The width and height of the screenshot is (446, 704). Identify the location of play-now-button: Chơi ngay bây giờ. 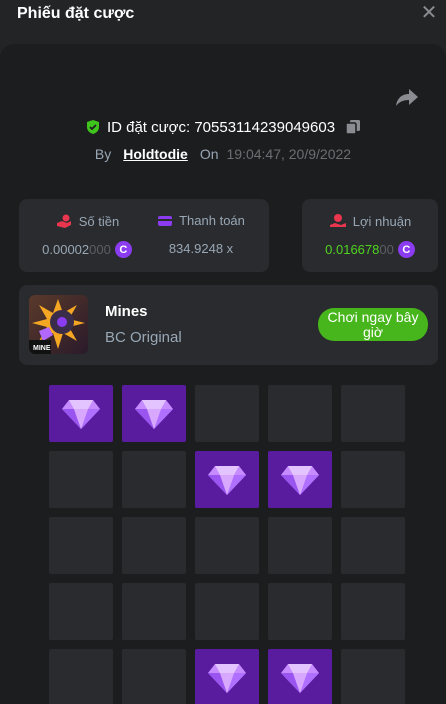
(373, 324).